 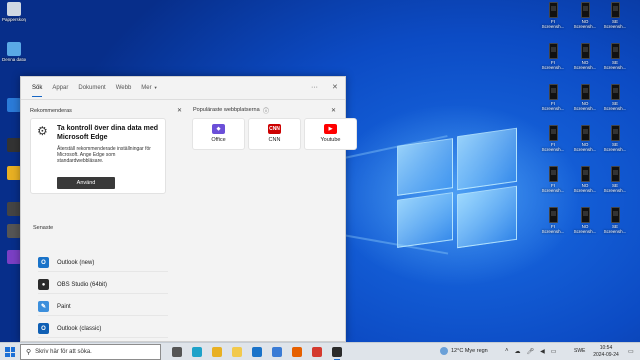 I want to click on tab-0: Sök, so click(x=37, y=90).